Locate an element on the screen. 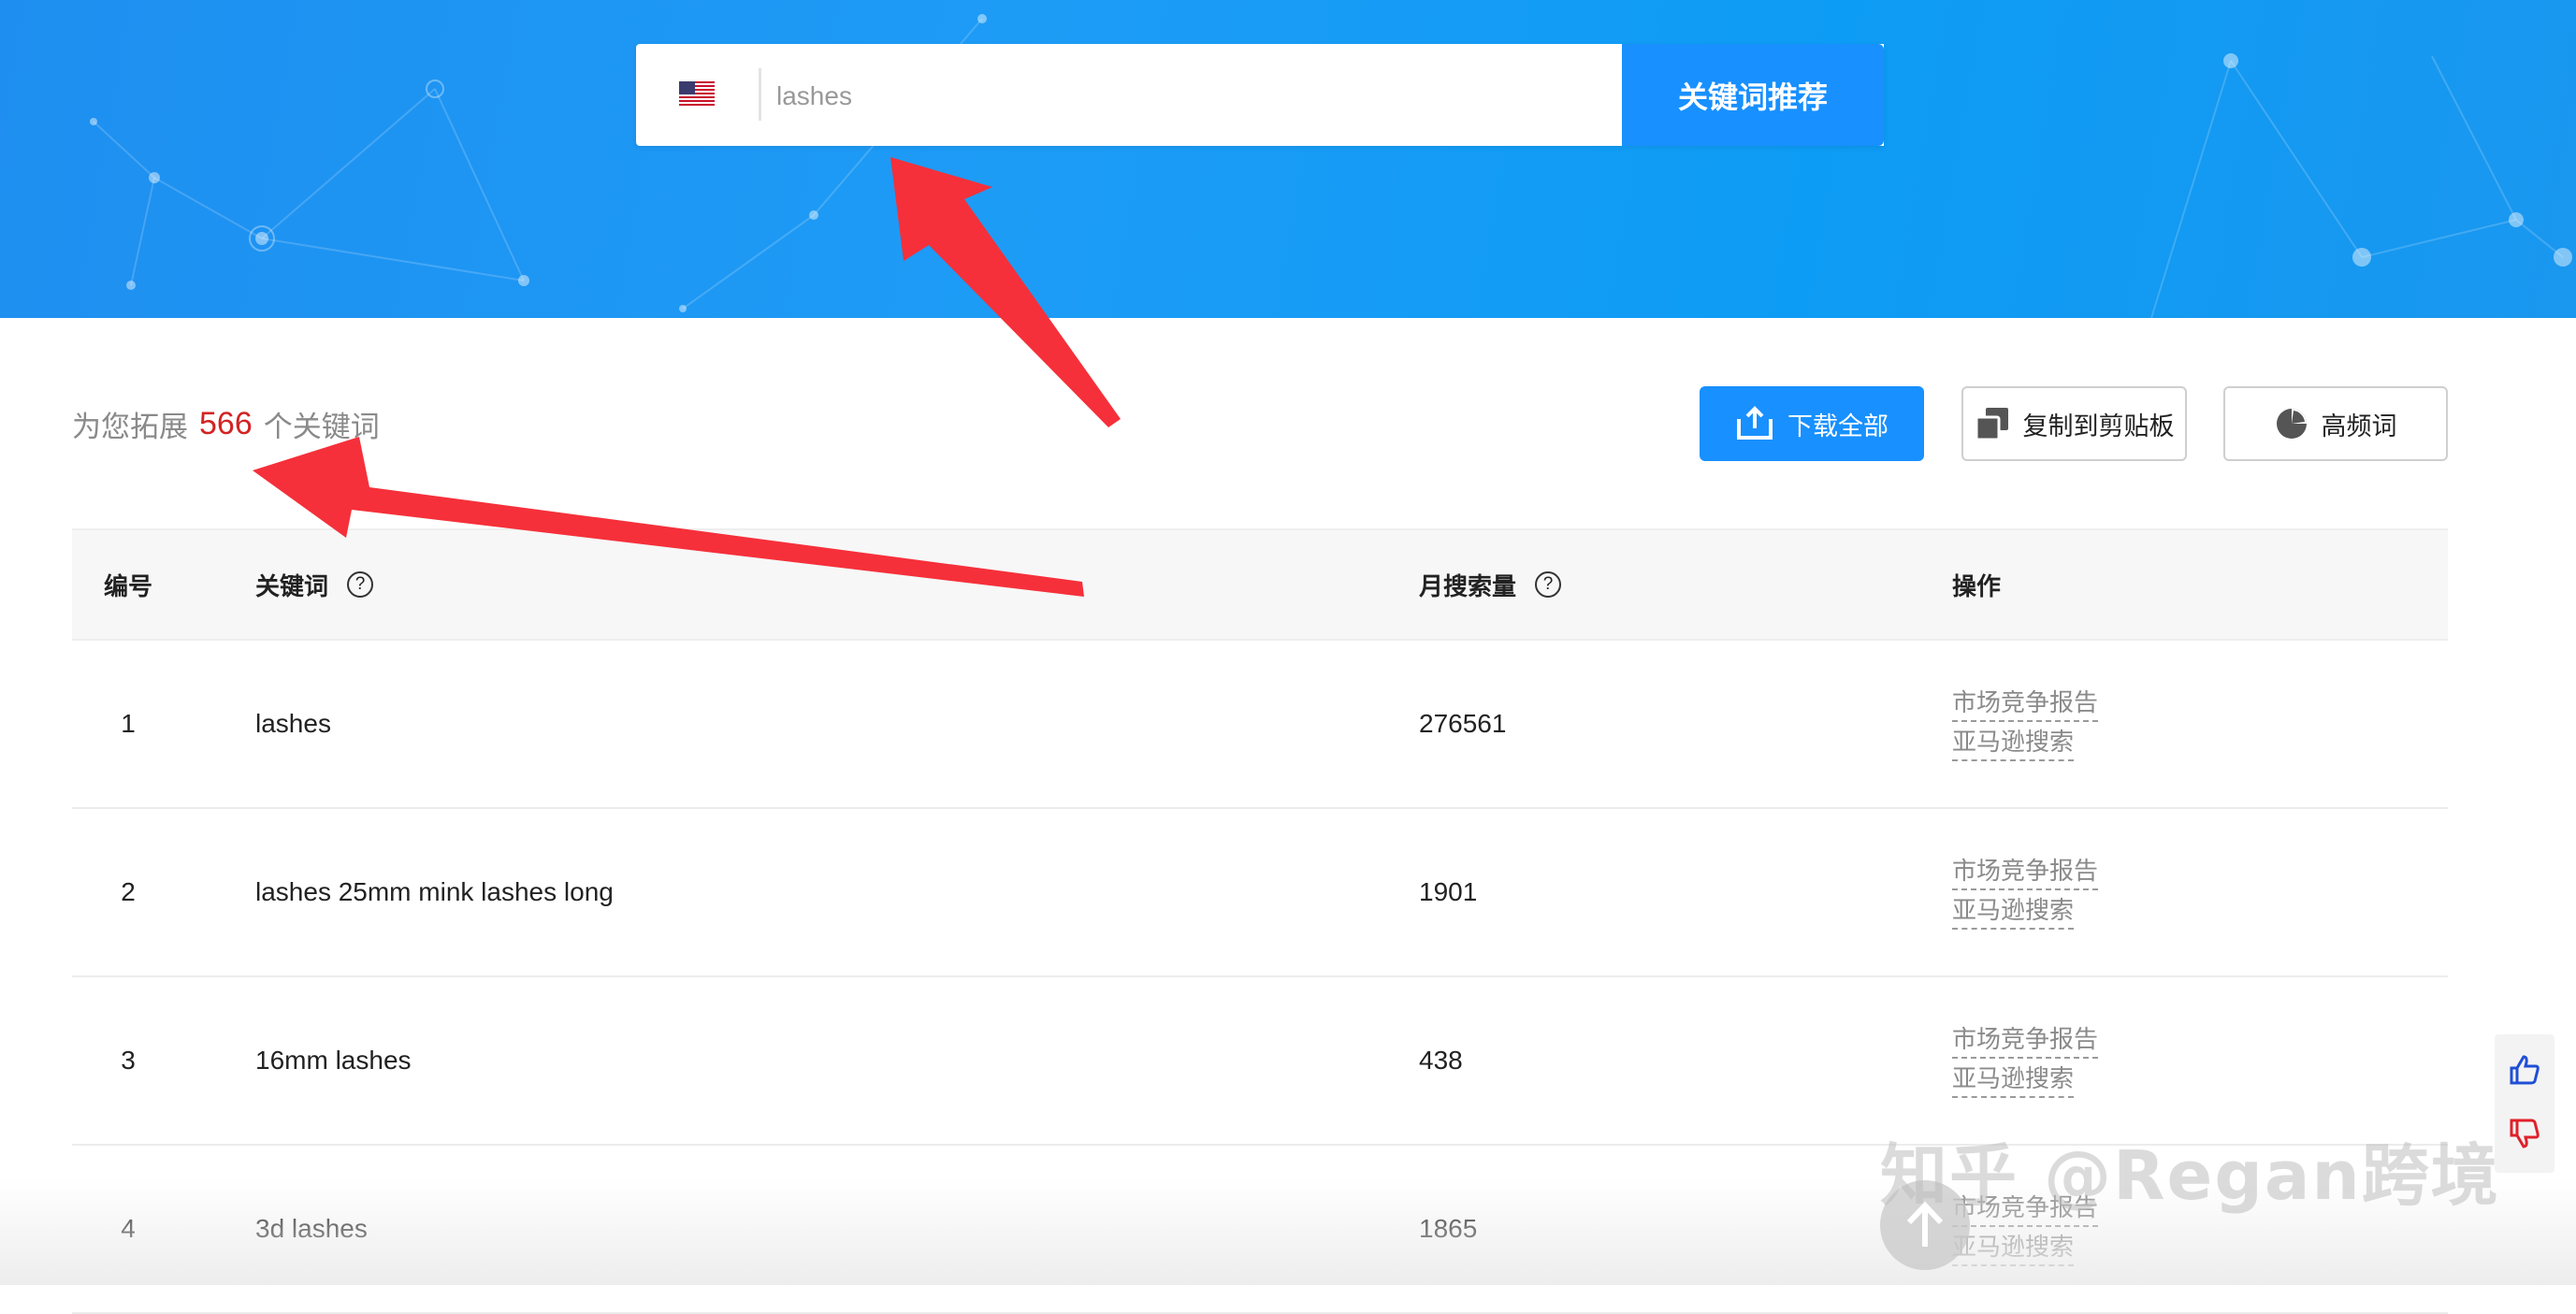  row-keyword: lashes is located at coordinates (293, 724).